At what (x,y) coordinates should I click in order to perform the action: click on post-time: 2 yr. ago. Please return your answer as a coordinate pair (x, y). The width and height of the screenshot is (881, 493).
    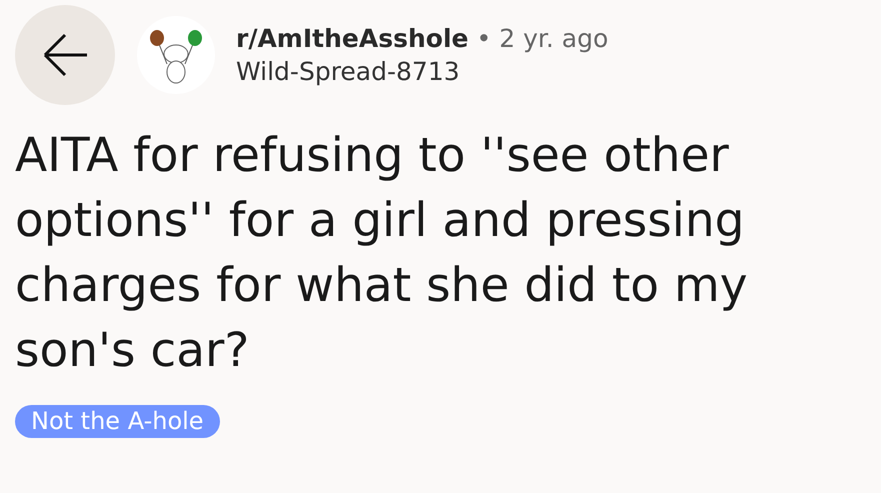
    Looking at the image, I should click on (553, 38).